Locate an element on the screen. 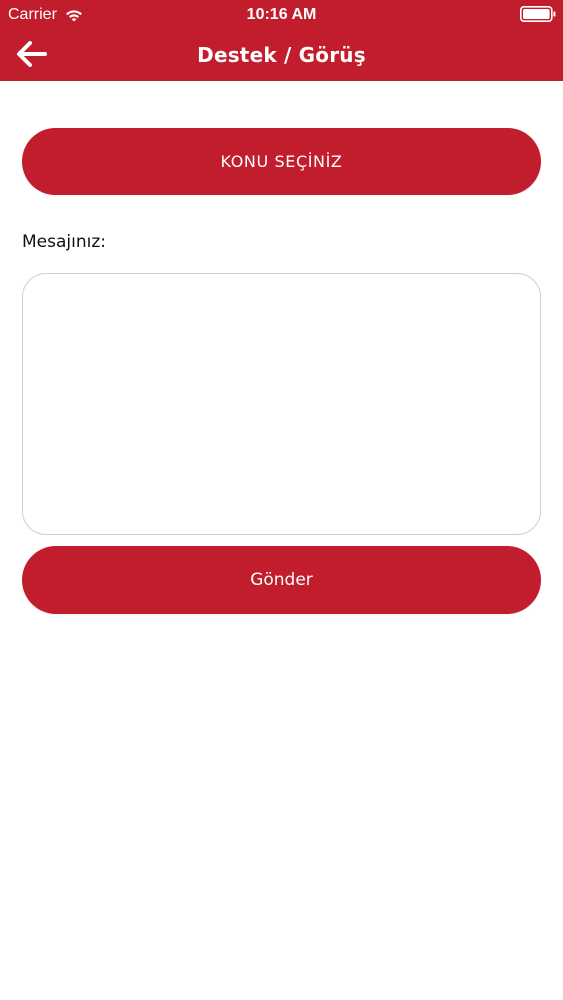 This screenshot has width=563, height=1000. send-button: Gönder is located at coordinates (281, 580).